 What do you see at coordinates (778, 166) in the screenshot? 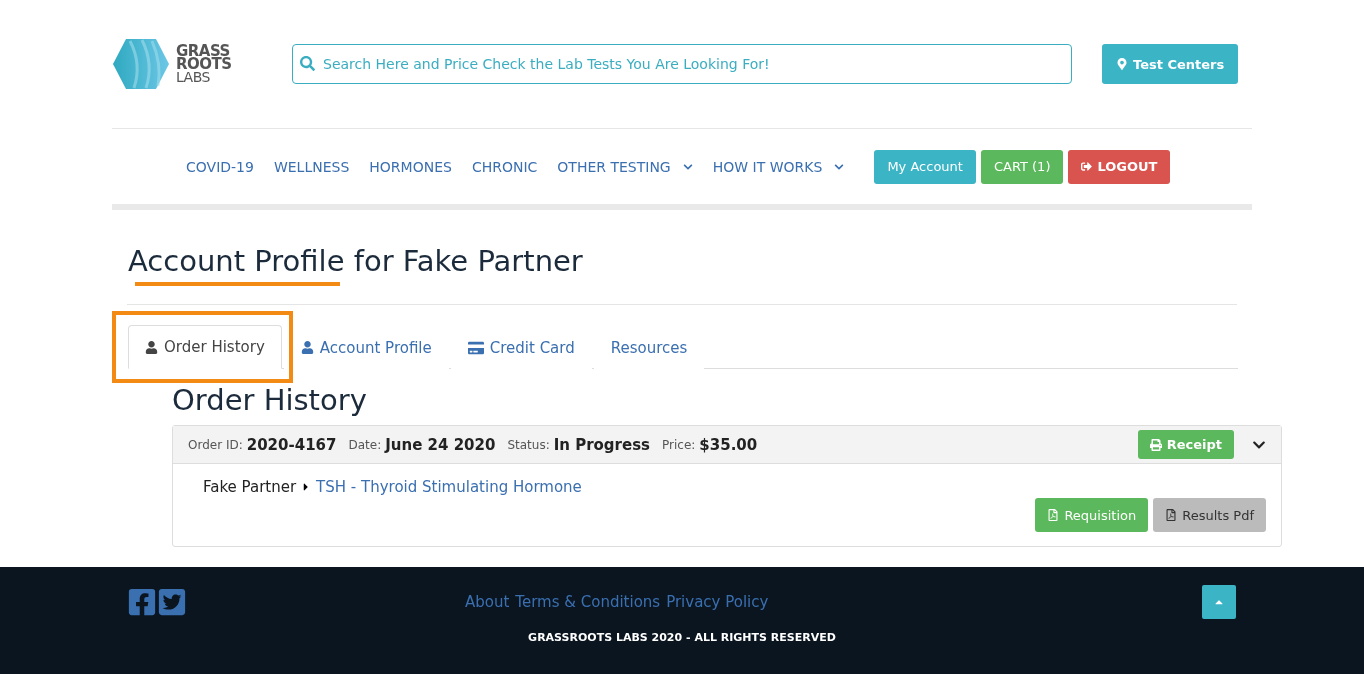
I see `nav-link: HOW IT WORKS` at bounding box center [778, 166].